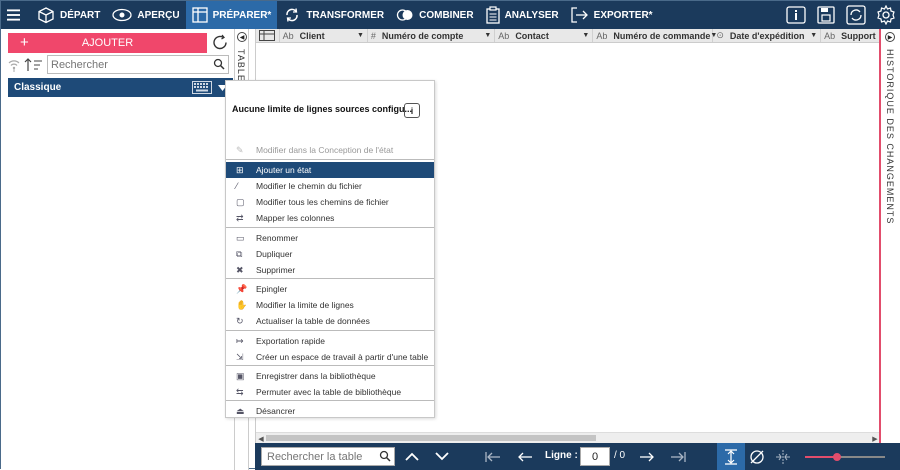  Describe the element at coordinates (856, 15) in the screenshot. I see `sync-icon` at that location.